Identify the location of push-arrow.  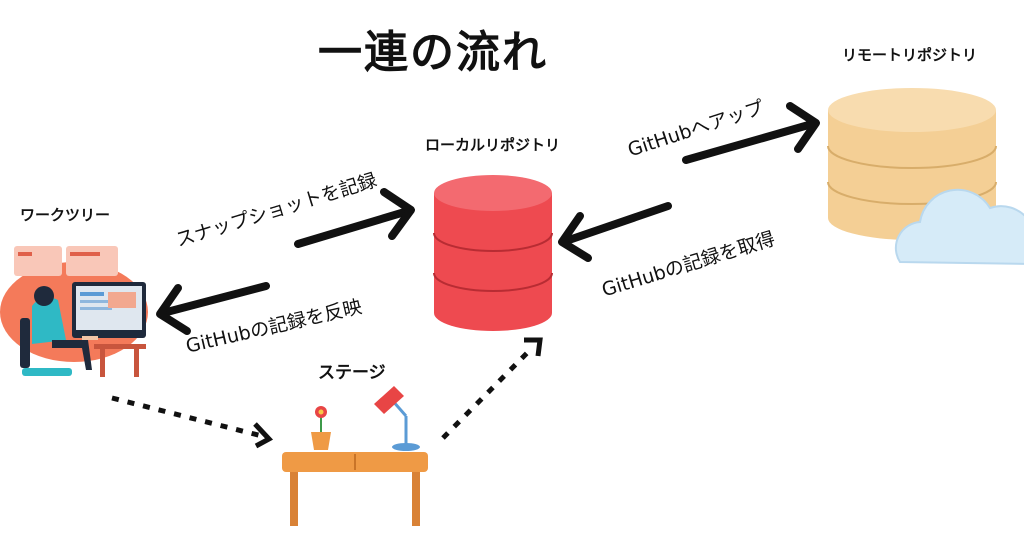
(751, 133).